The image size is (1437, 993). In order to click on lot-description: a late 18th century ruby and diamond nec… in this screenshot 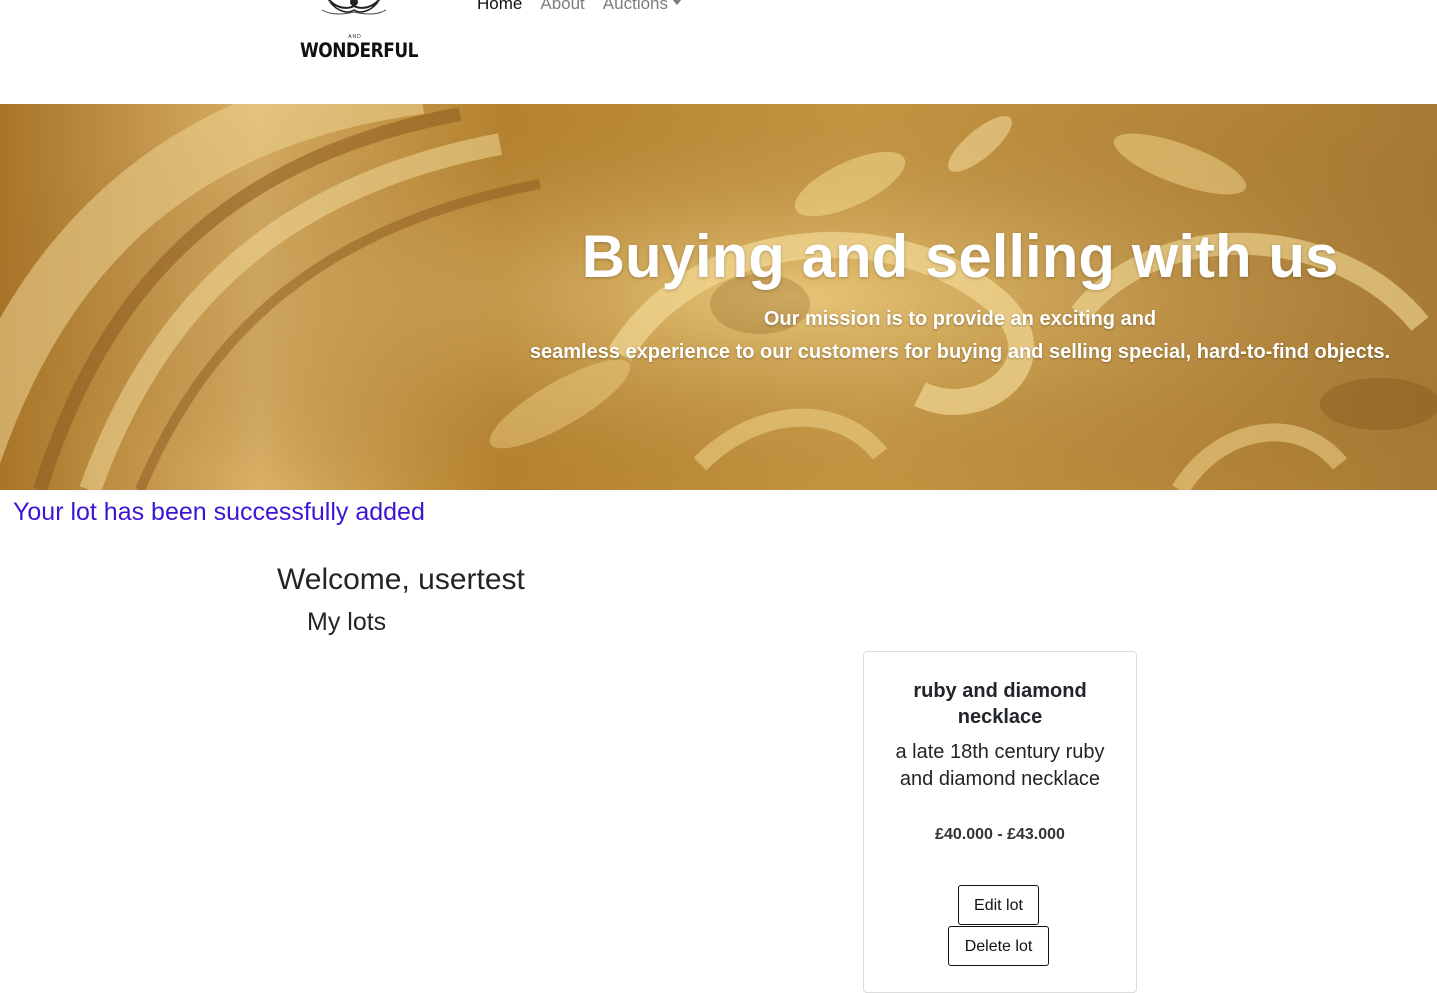, I will do `click(1000, 765)`.